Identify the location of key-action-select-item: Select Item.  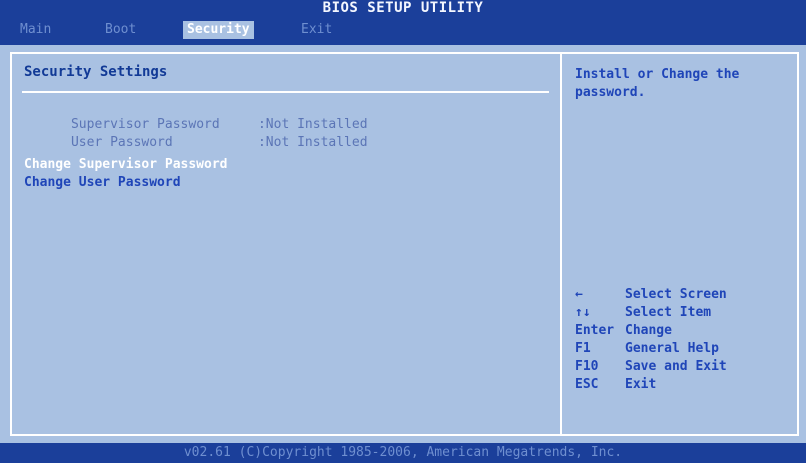
(668, 312).